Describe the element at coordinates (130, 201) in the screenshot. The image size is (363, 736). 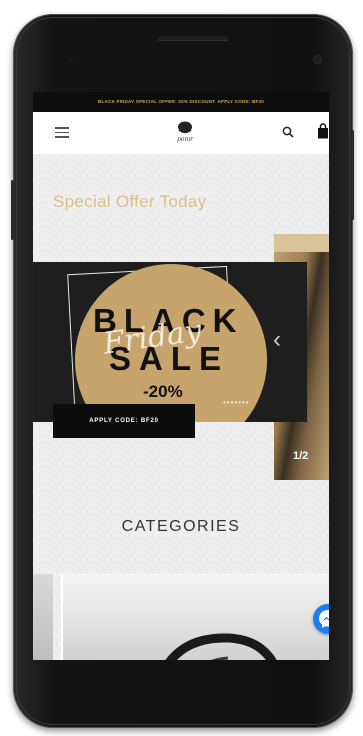
I see `special-offer-title: Special Offer Today` at that location.